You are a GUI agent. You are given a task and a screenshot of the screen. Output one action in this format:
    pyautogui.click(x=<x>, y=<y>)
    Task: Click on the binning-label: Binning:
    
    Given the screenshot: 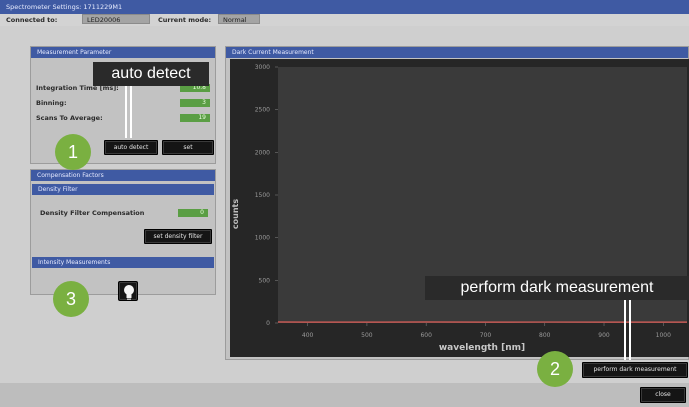 What is the action you would take?
    pyautogui.click(x=51, y=103)
    